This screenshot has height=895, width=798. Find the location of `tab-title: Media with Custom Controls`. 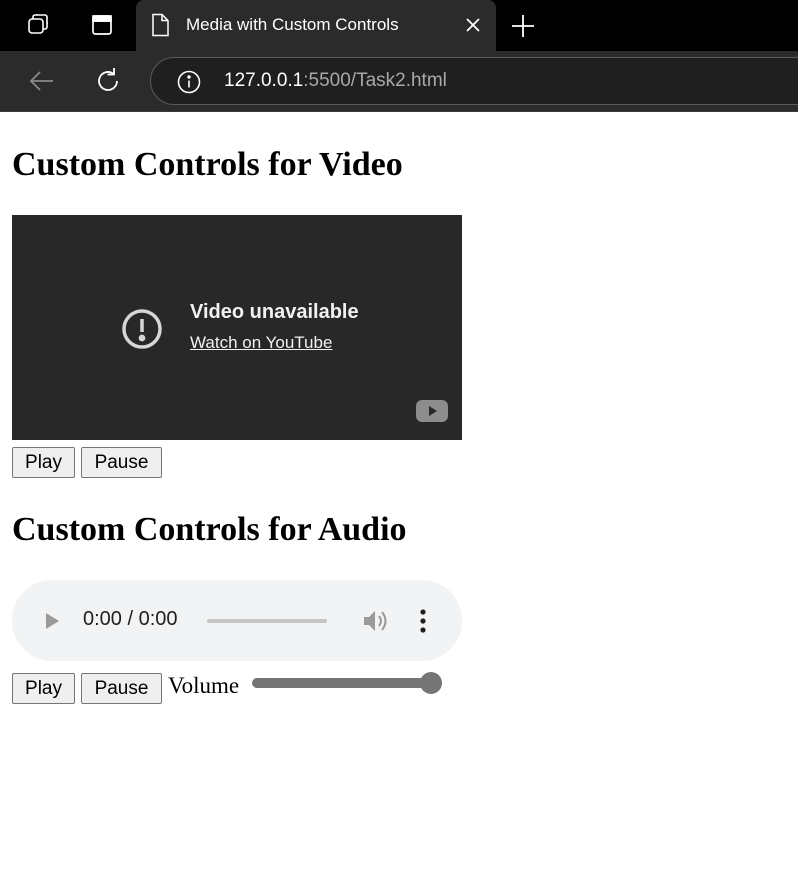

tab-title: Media with Custom Controls is located at coordinates (292, 24).